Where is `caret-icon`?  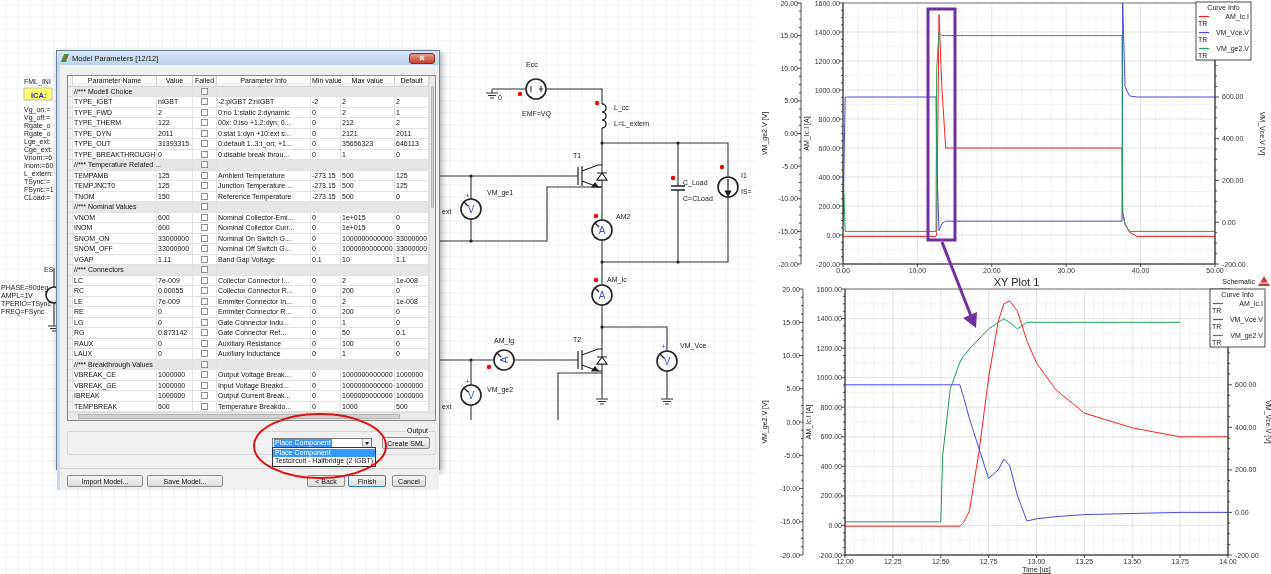
caret-icon is located at coordinates (367, 443).